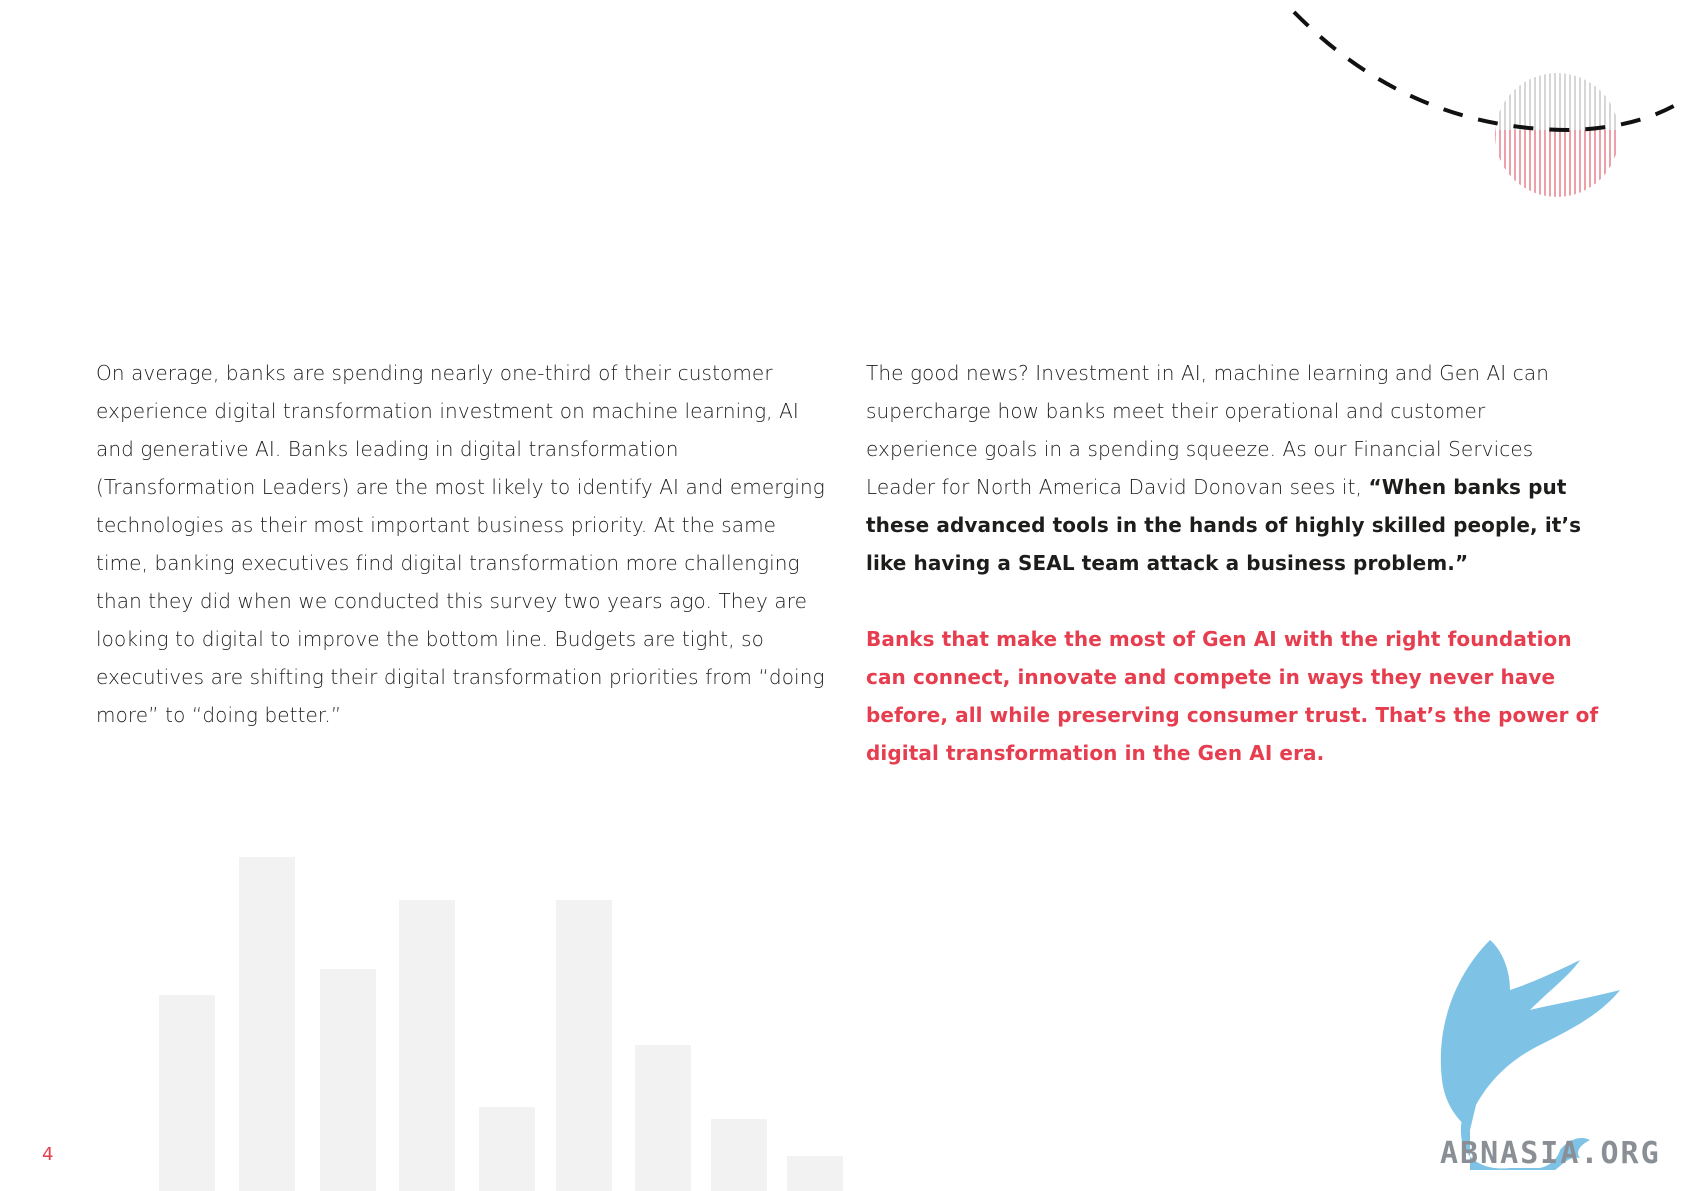 The height and width of the screenshot is (1191, 1684). Describe the element at coordinates (48, 1154) in the screenshot. I see `page-number: 4` at that location.